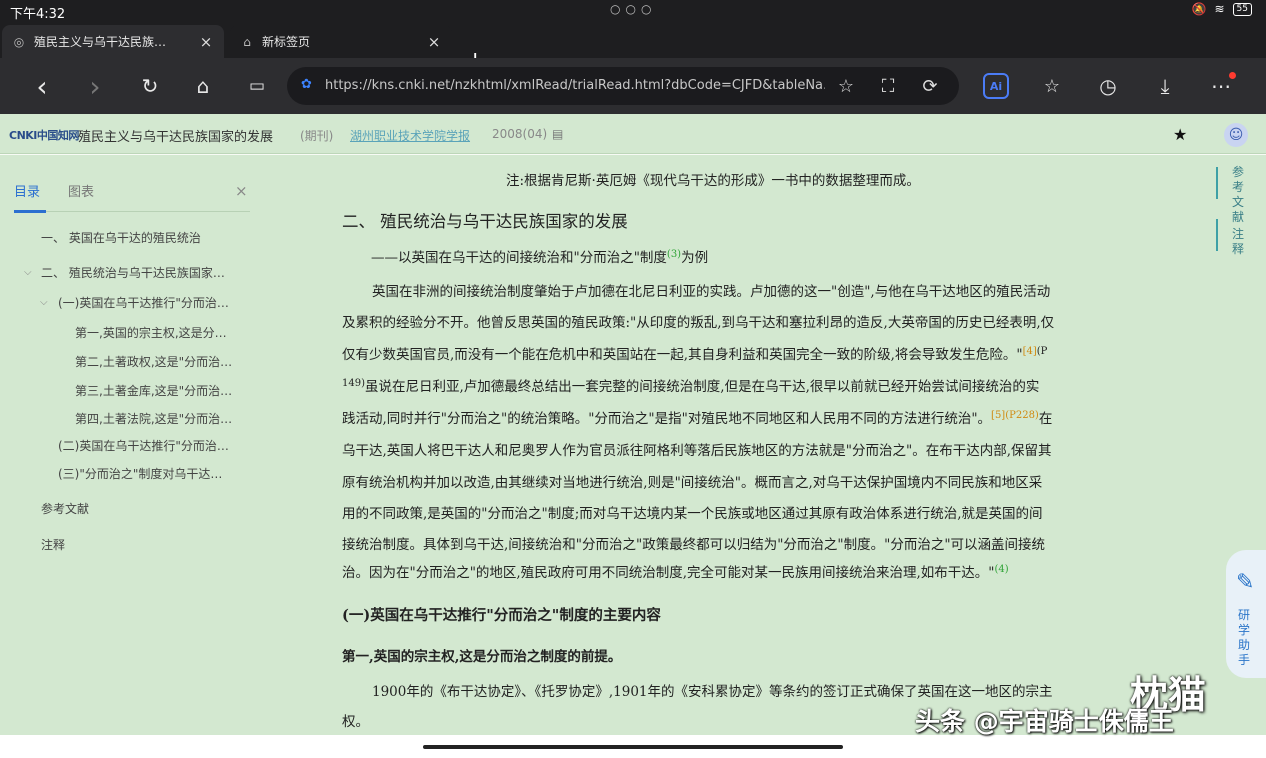 The image size is (1266, 758). I want to click on rail-references: 参考文献, so click(1238, 195).